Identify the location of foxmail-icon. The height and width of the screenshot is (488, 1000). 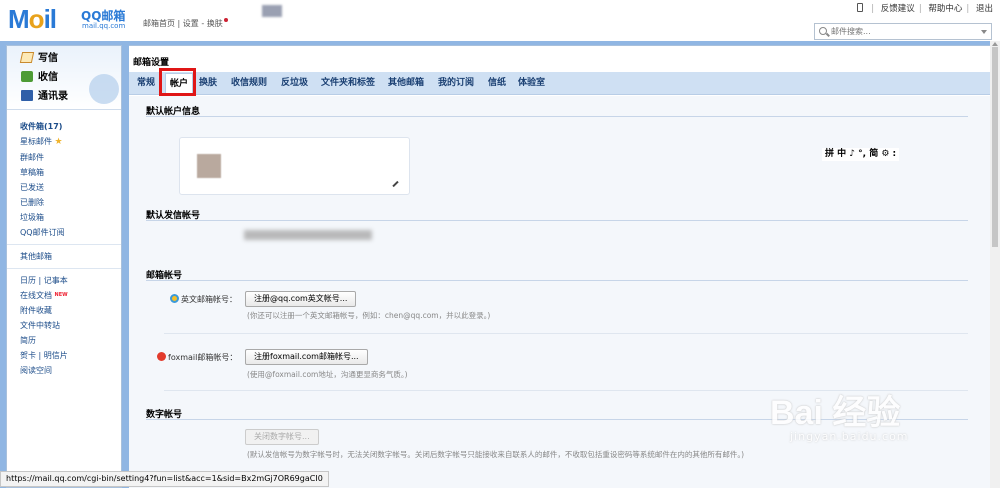
(161, 356).